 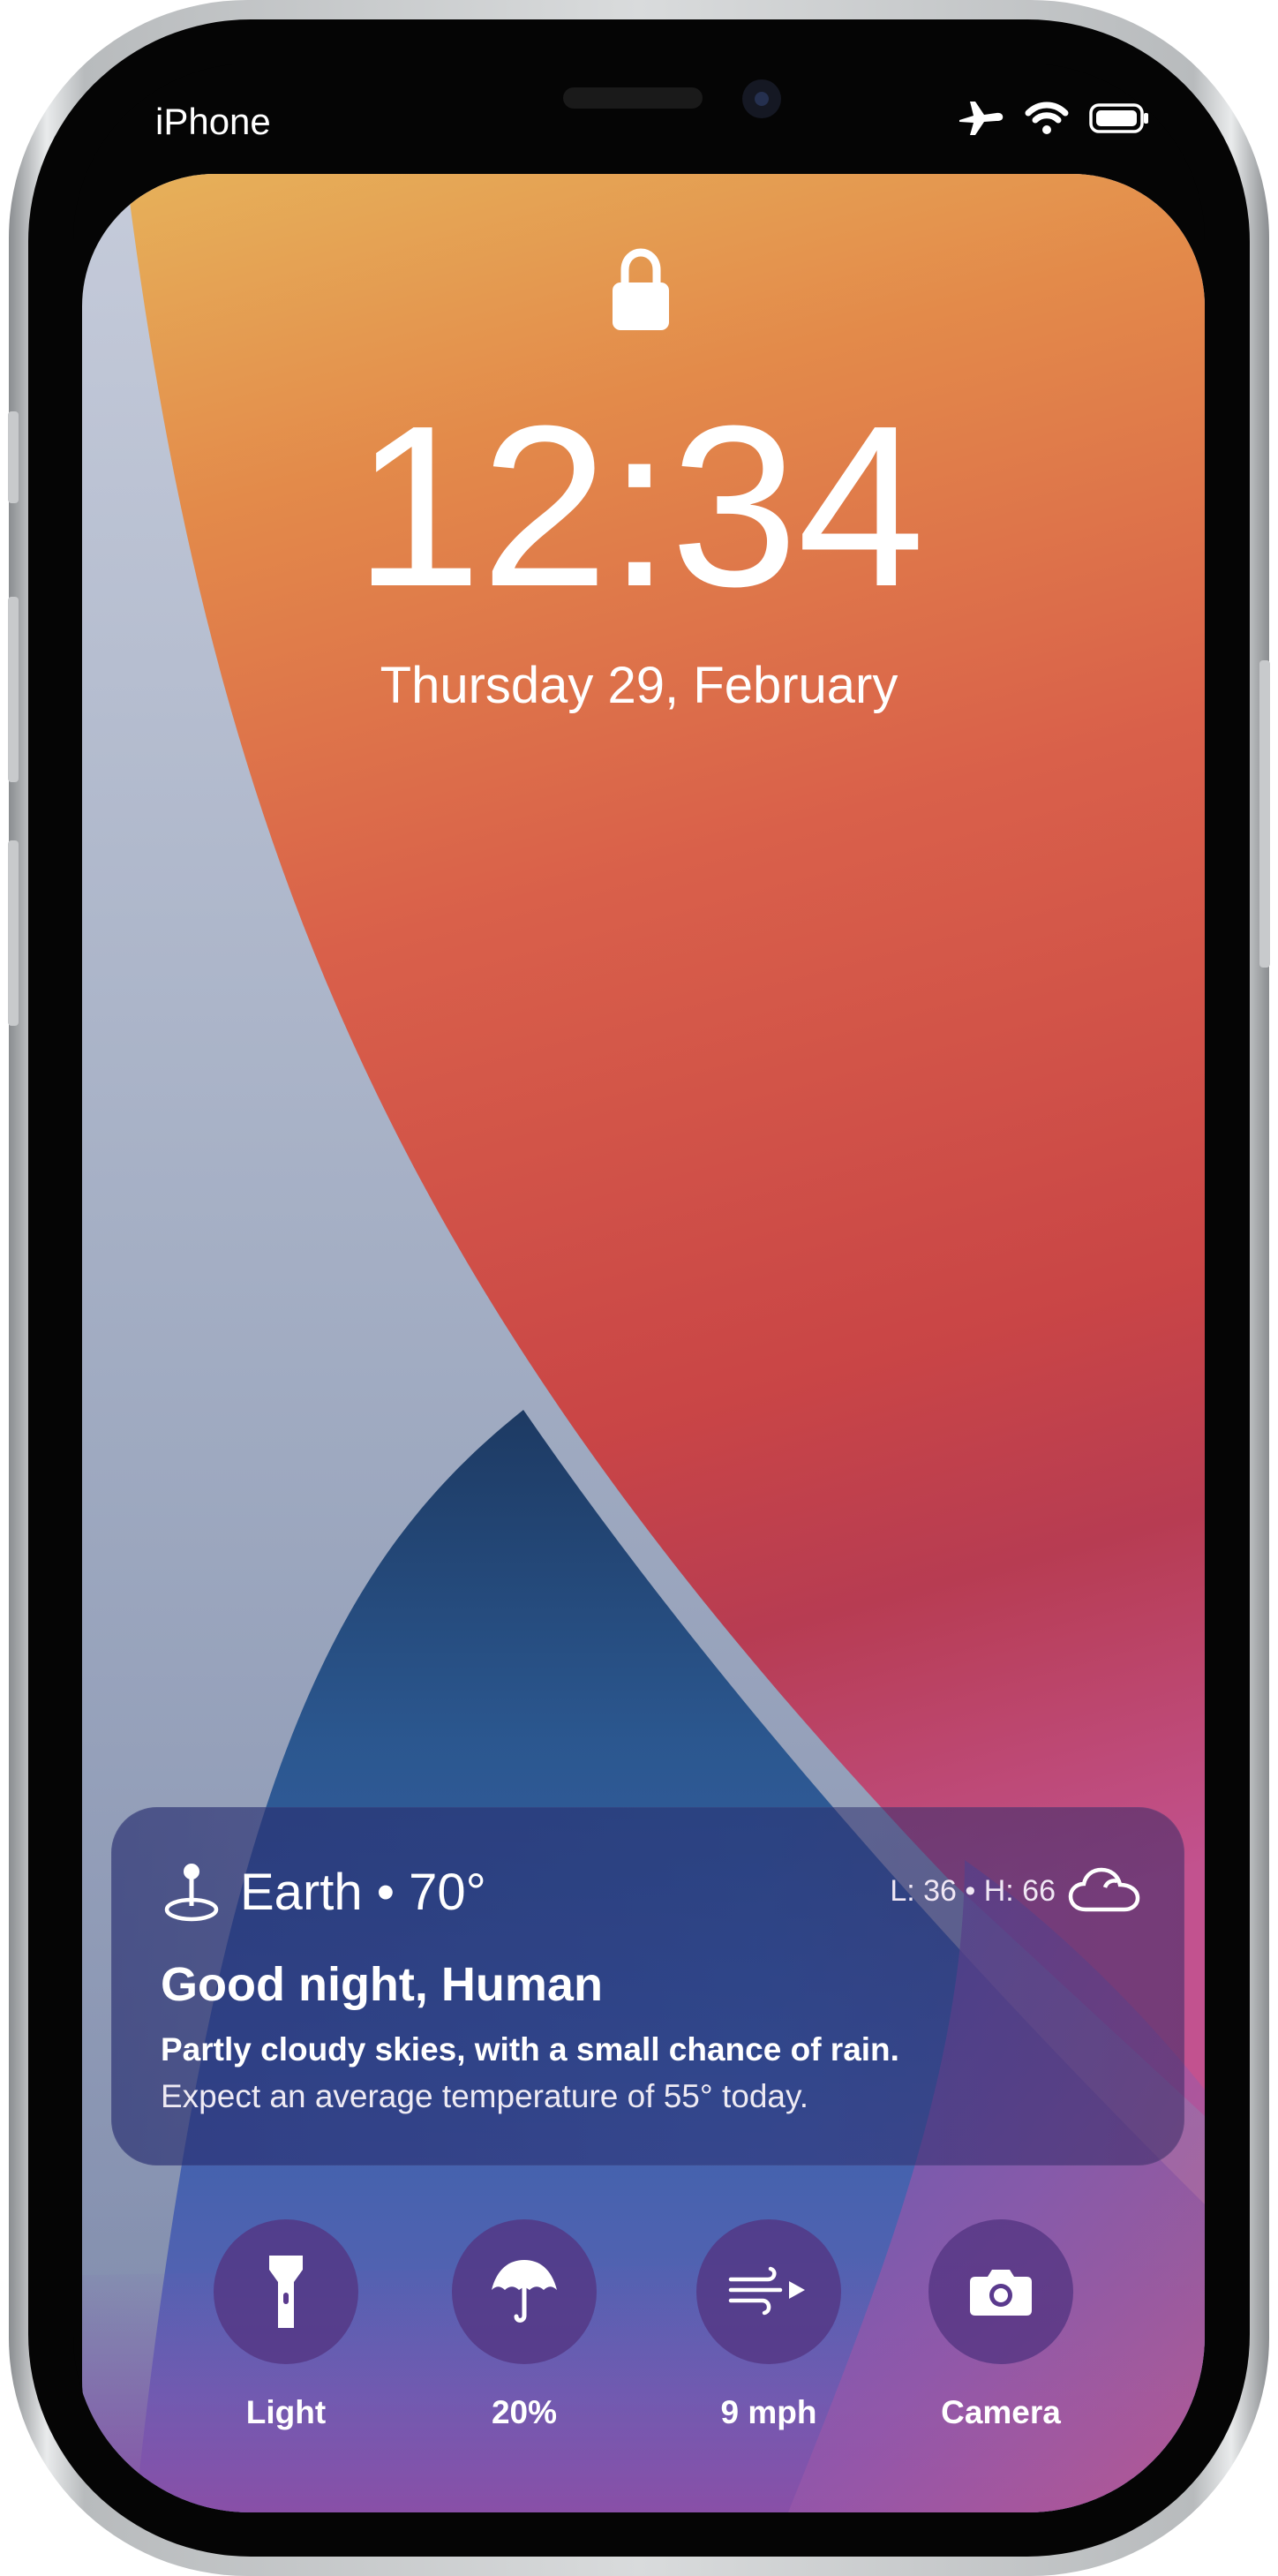 I want to click on wind-icon, so click(x=766, y=2291).